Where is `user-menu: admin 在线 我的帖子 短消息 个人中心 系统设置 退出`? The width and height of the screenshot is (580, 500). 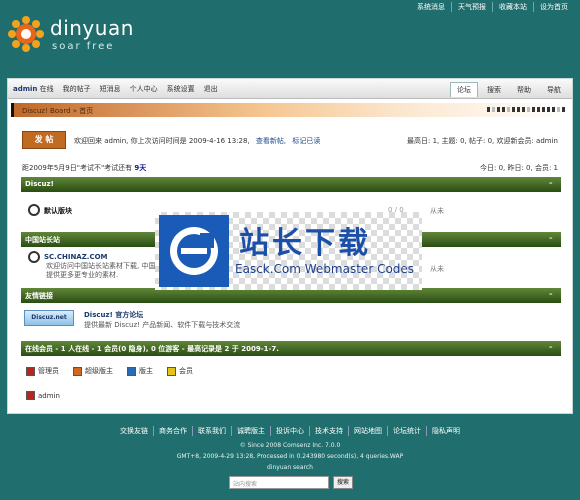 user-menu: admin 在线 我的帖子 短消息 个人中心 系统设置 退出 is located at coordinates (115, 89).